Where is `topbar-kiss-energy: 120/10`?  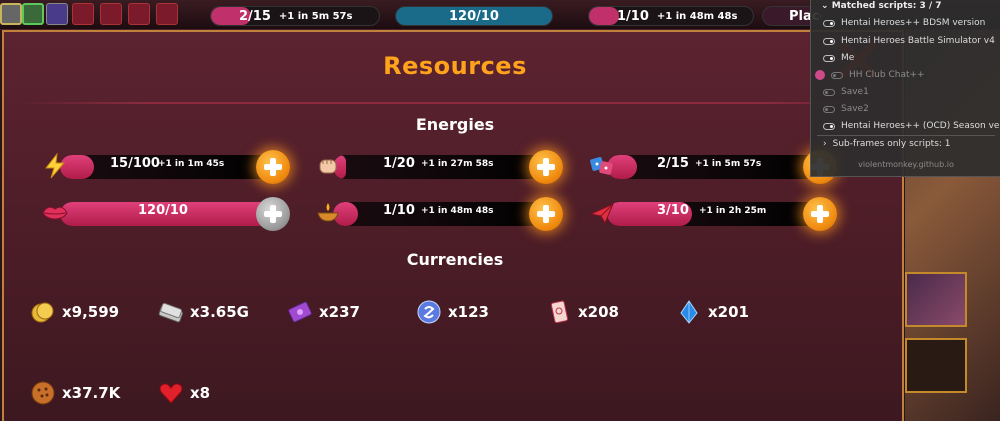 topbar-kiss-energy: 120/10 is located at coordinates (474, 16).